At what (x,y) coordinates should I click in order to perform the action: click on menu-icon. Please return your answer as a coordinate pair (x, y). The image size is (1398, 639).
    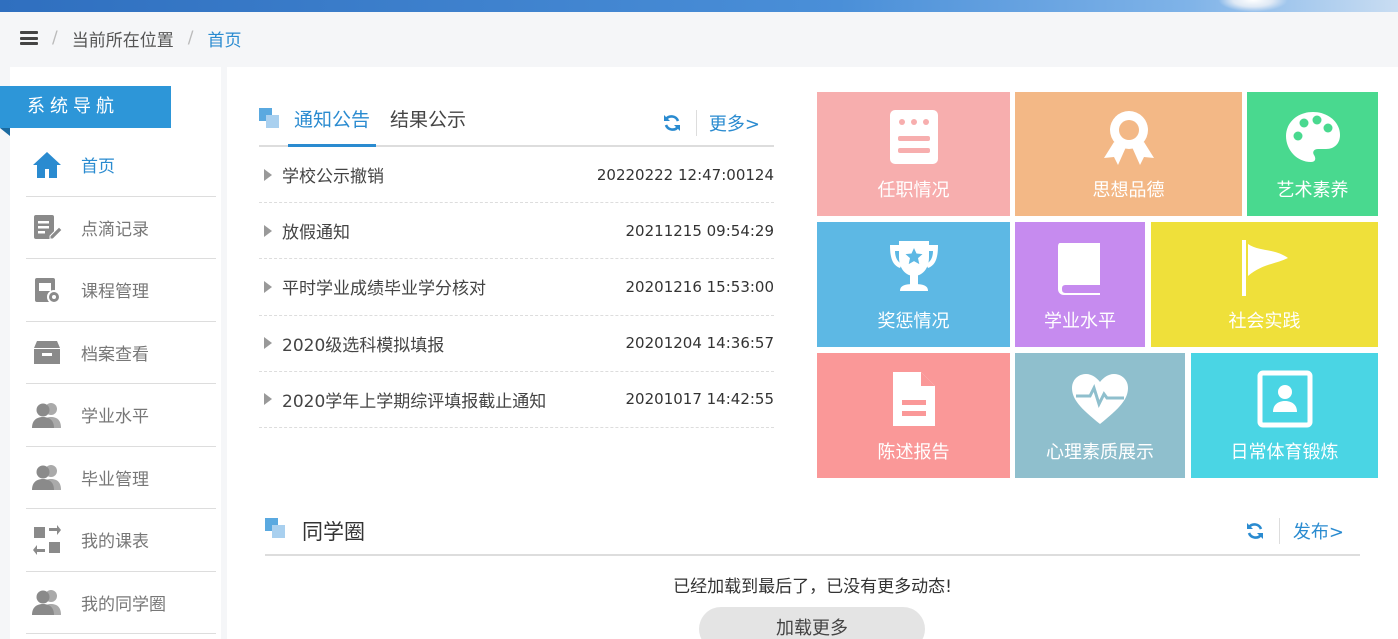
    Looking at the image, I should click on (29, 38).